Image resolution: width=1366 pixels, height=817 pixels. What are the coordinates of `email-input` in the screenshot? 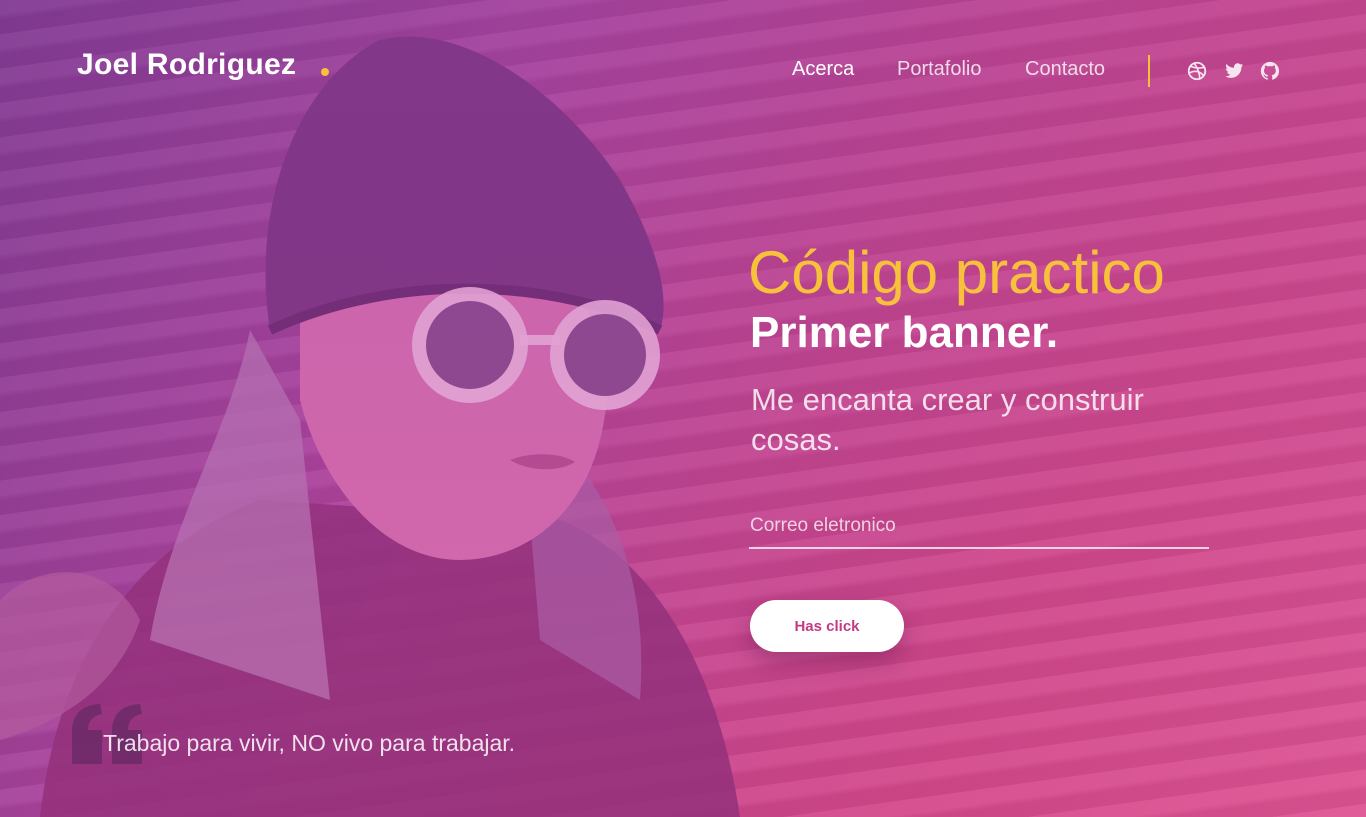 It's located at (979, 527).